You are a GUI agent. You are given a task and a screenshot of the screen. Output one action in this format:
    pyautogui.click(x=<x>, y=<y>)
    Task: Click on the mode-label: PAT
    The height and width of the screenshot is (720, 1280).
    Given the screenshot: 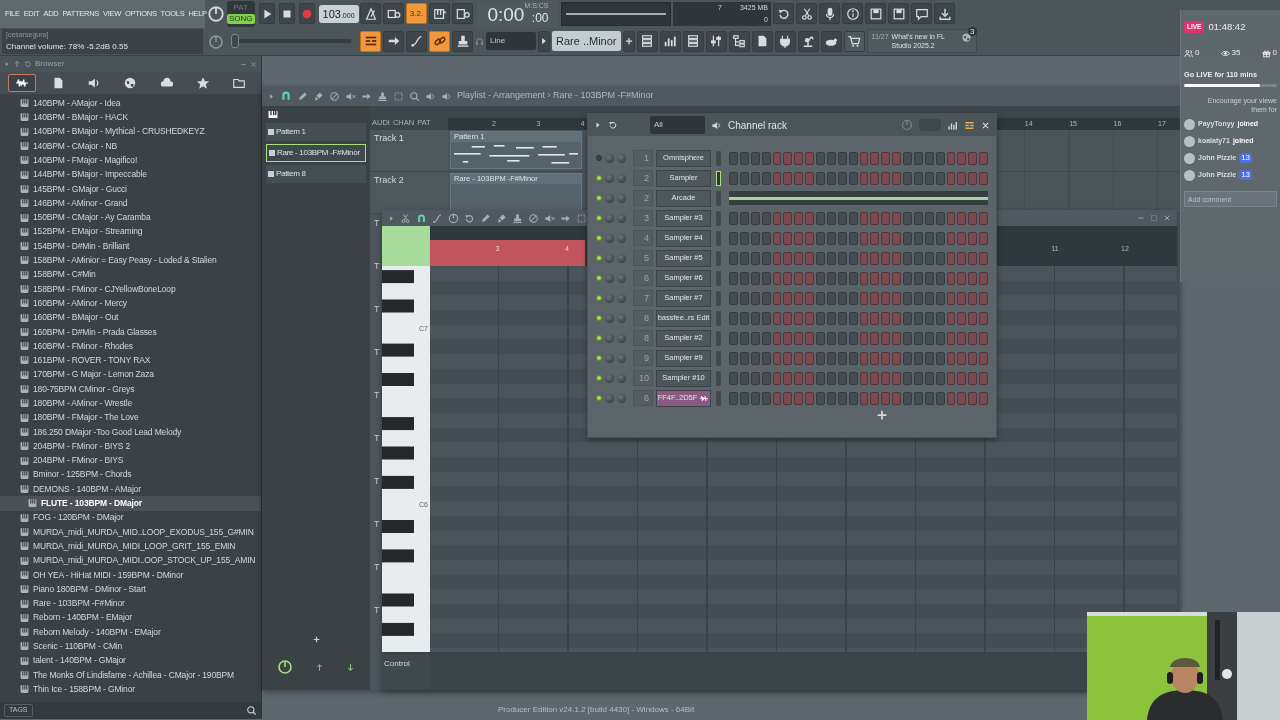 What is the action you would take?
    pyautogui.click(x=240, y=8)
    